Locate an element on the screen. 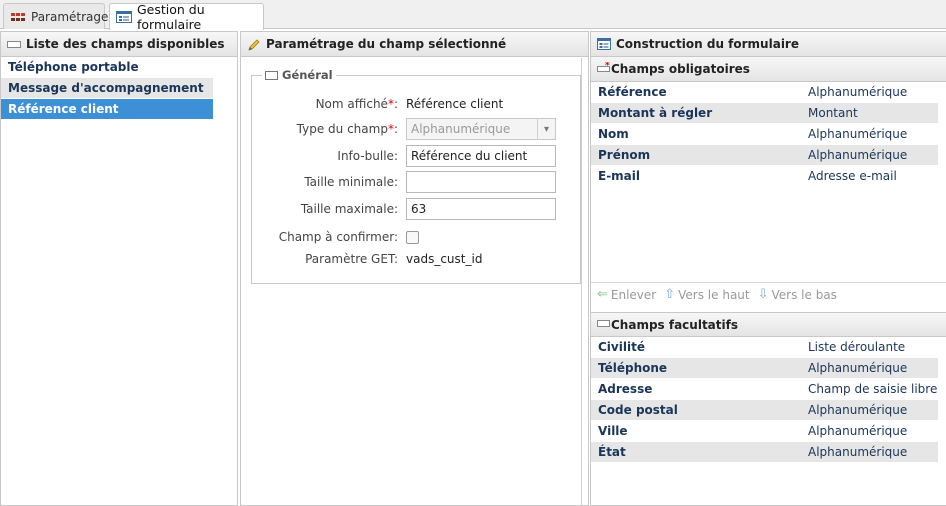  table-row: Téléphone Alphanumérique is located at coordinates (764, 368).